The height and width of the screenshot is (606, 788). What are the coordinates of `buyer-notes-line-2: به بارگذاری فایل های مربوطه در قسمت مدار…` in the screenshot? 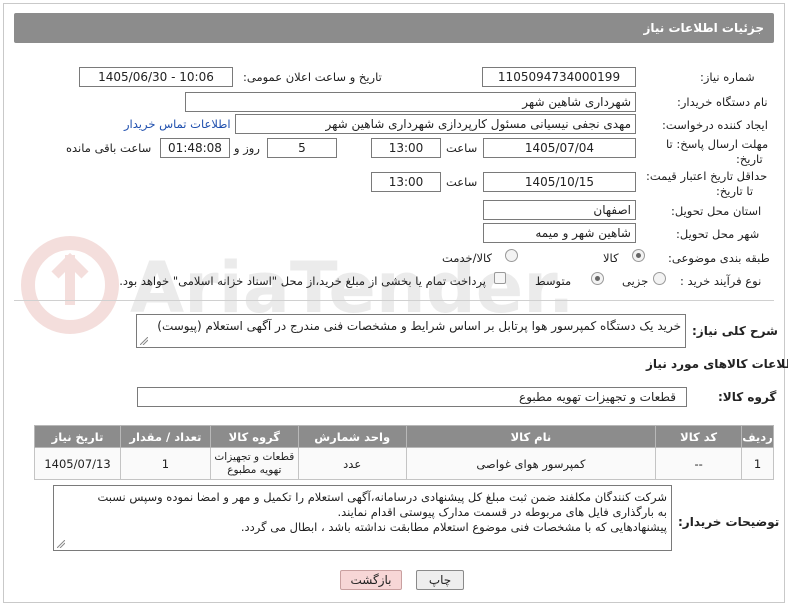 It's located at (502, 512).